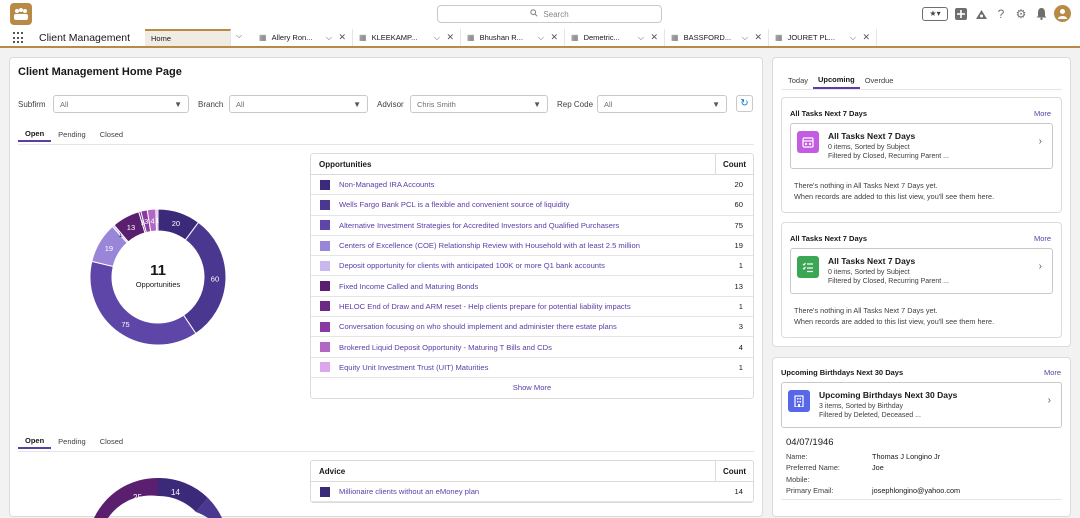  I want to click on table-row: Fixed Income Called and Maturing Bonds 13, so click(532, 286).